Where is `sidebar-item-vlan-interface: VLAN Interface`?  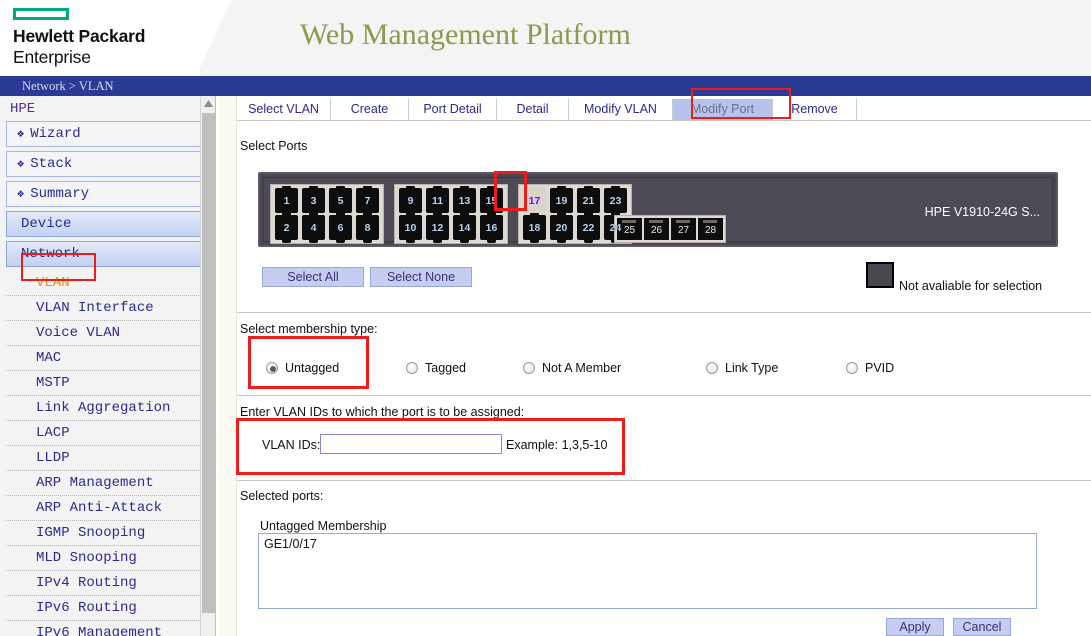
sidebar-item-vlan-interface: VLAN Interface is located at coordinates (107, 308).